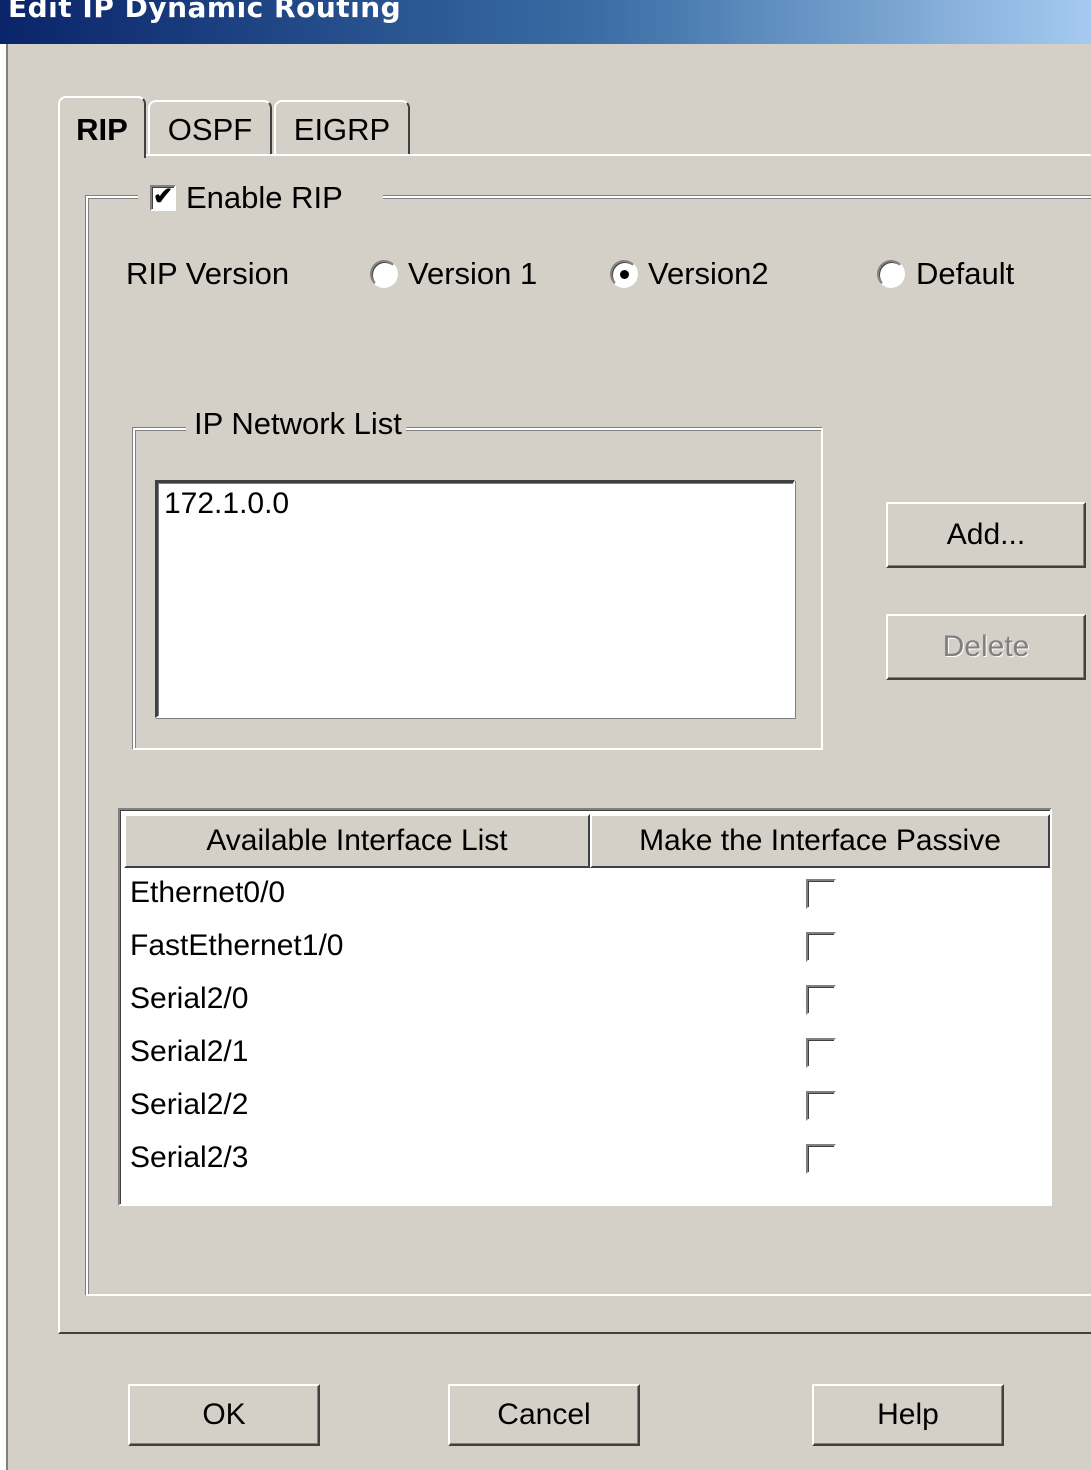 This screenshot has width=1091, height=1470. Describe the element at coordinates (587, 947) in the screenshot. I see `table-row: FastEthernet1/0` at that location.